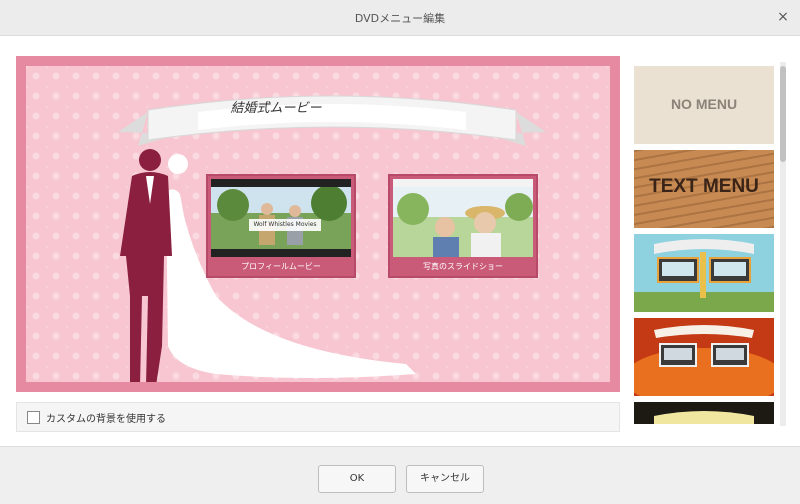 The width and height of the screenshot is (800, 504). I want to click on template-scrollbar, so click(783, 244).